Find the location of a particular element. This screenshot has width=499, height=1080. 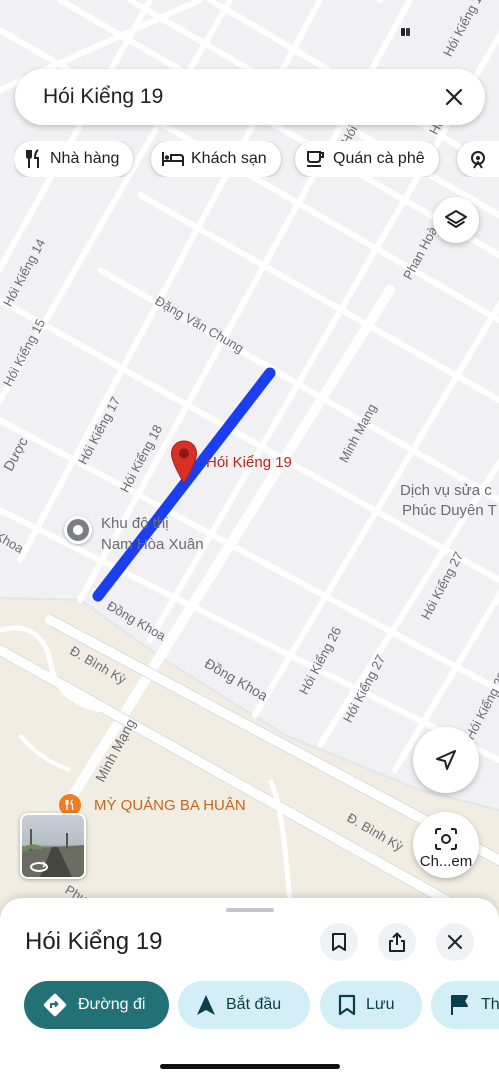

selected-pin-label: Hói Kiểng 19 is located at coordinates (249, 462).